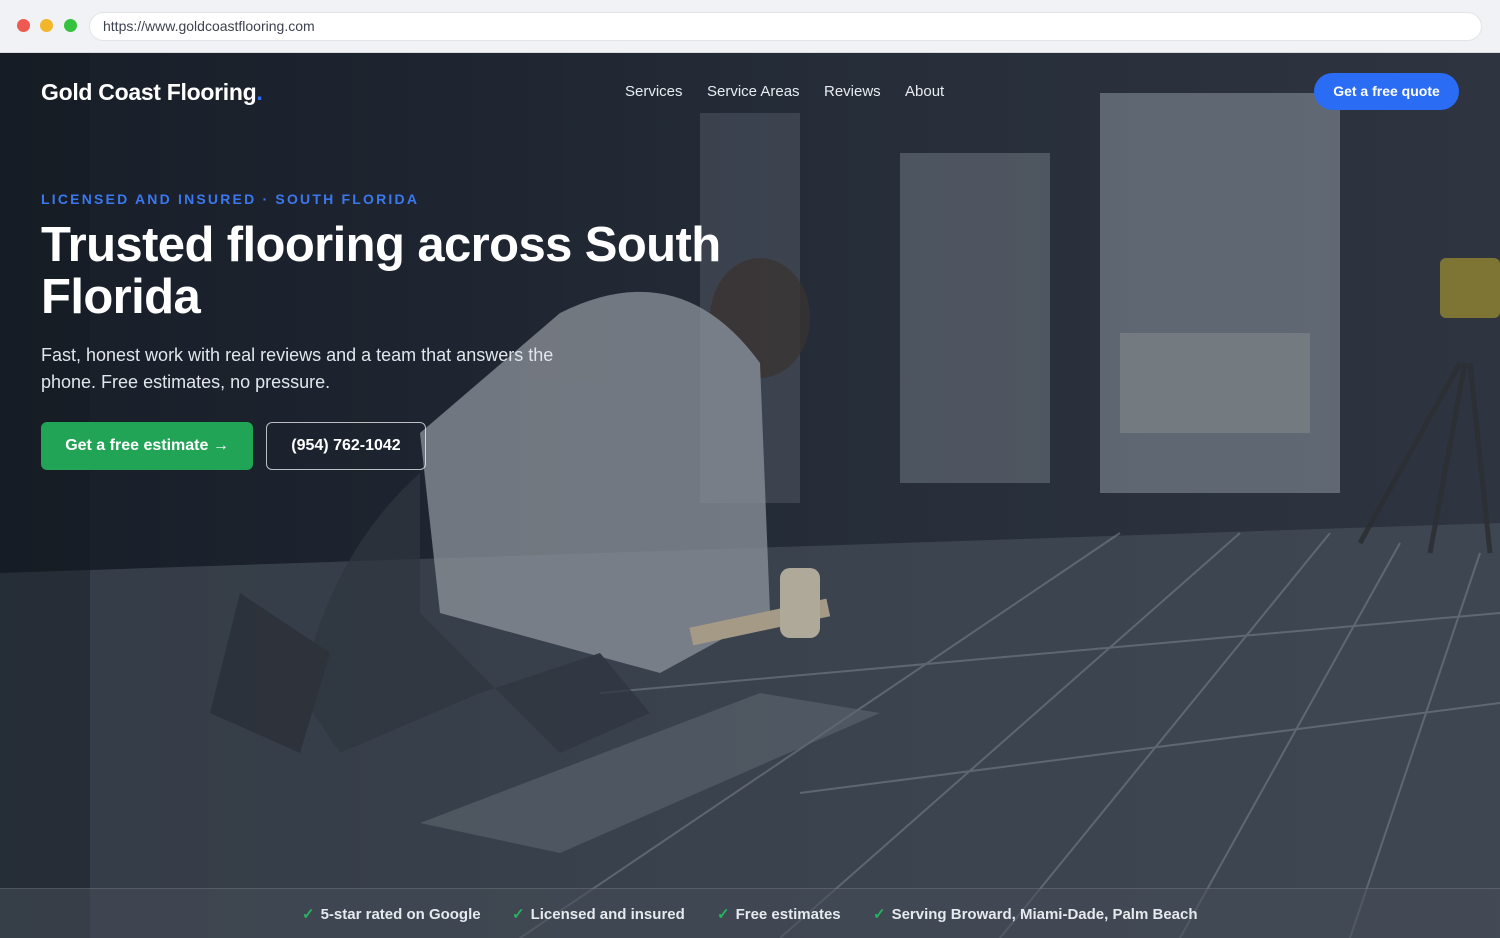 Image resolution: width=1500 pixels, height=938 pixels. What do you see at coordinates (381, 271) in the screenshot?
I see `hero-headline: Trusted flooring across South Florida` at bounding box center [381, 271].